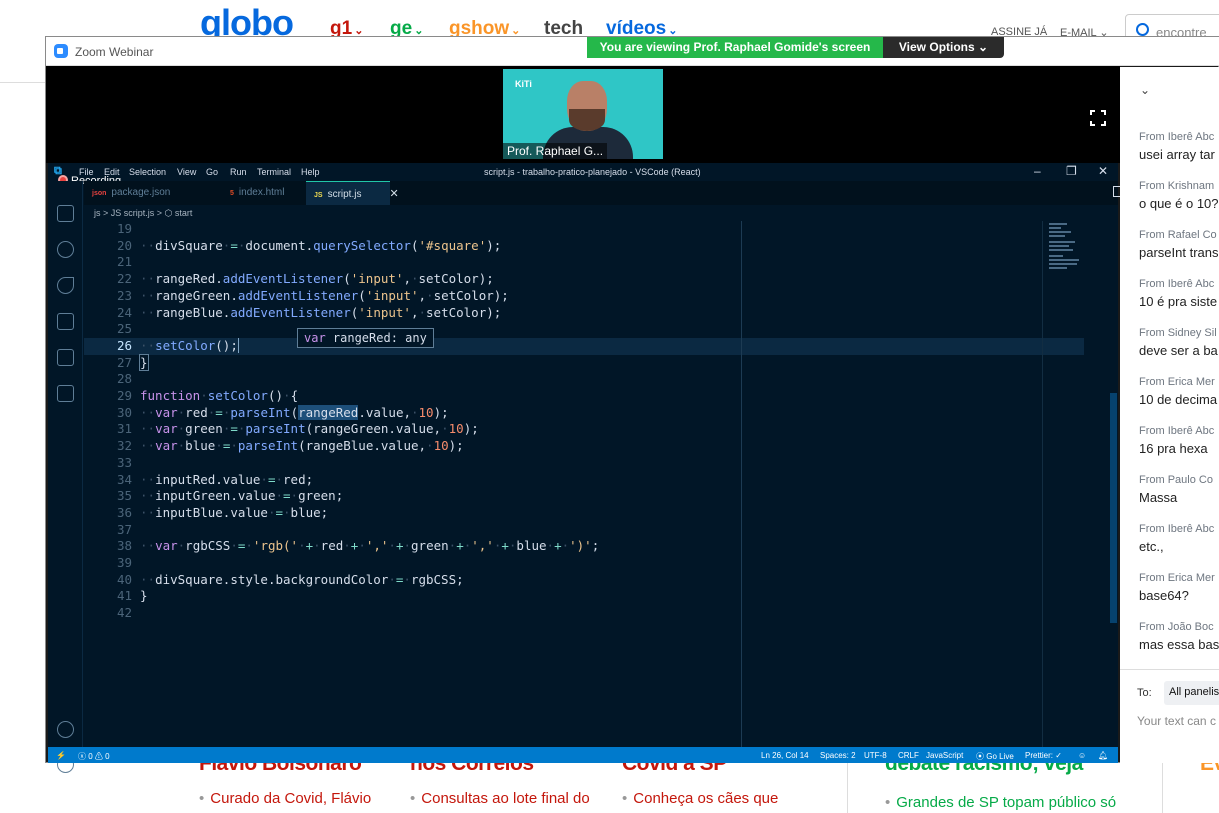  Describe the element at coordinates (1176, 721) in the screenshot. I see `chat-message-input: Your text can c` at that location.